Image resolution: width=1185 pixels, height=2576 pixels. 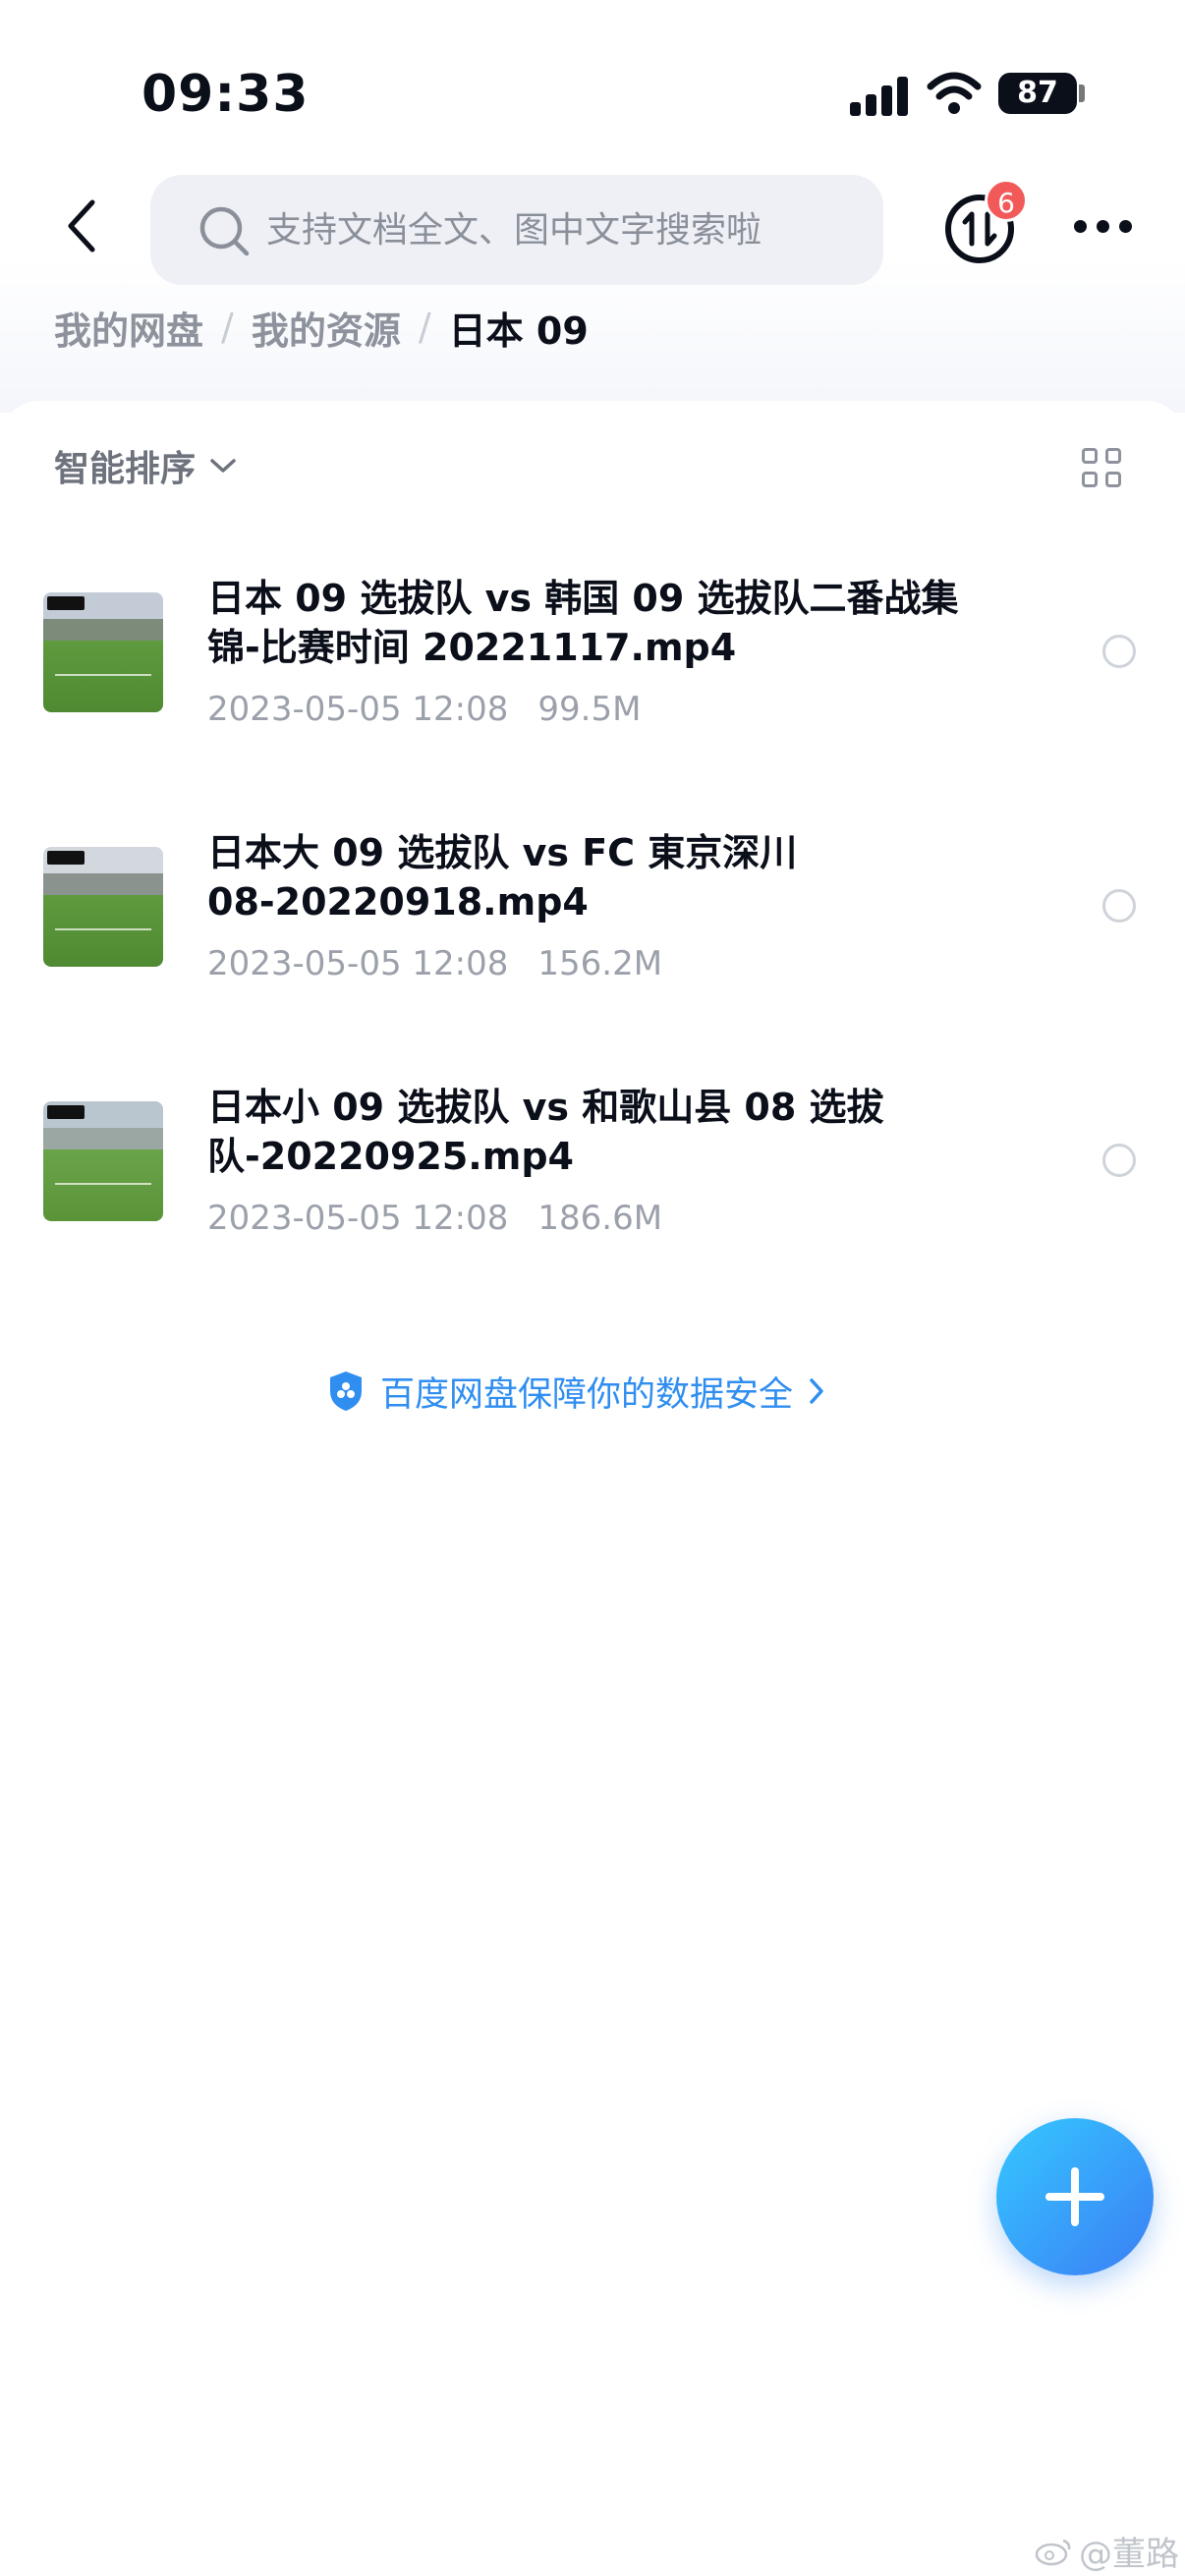 I want to click on search-icon, so click(x=225, y=231).